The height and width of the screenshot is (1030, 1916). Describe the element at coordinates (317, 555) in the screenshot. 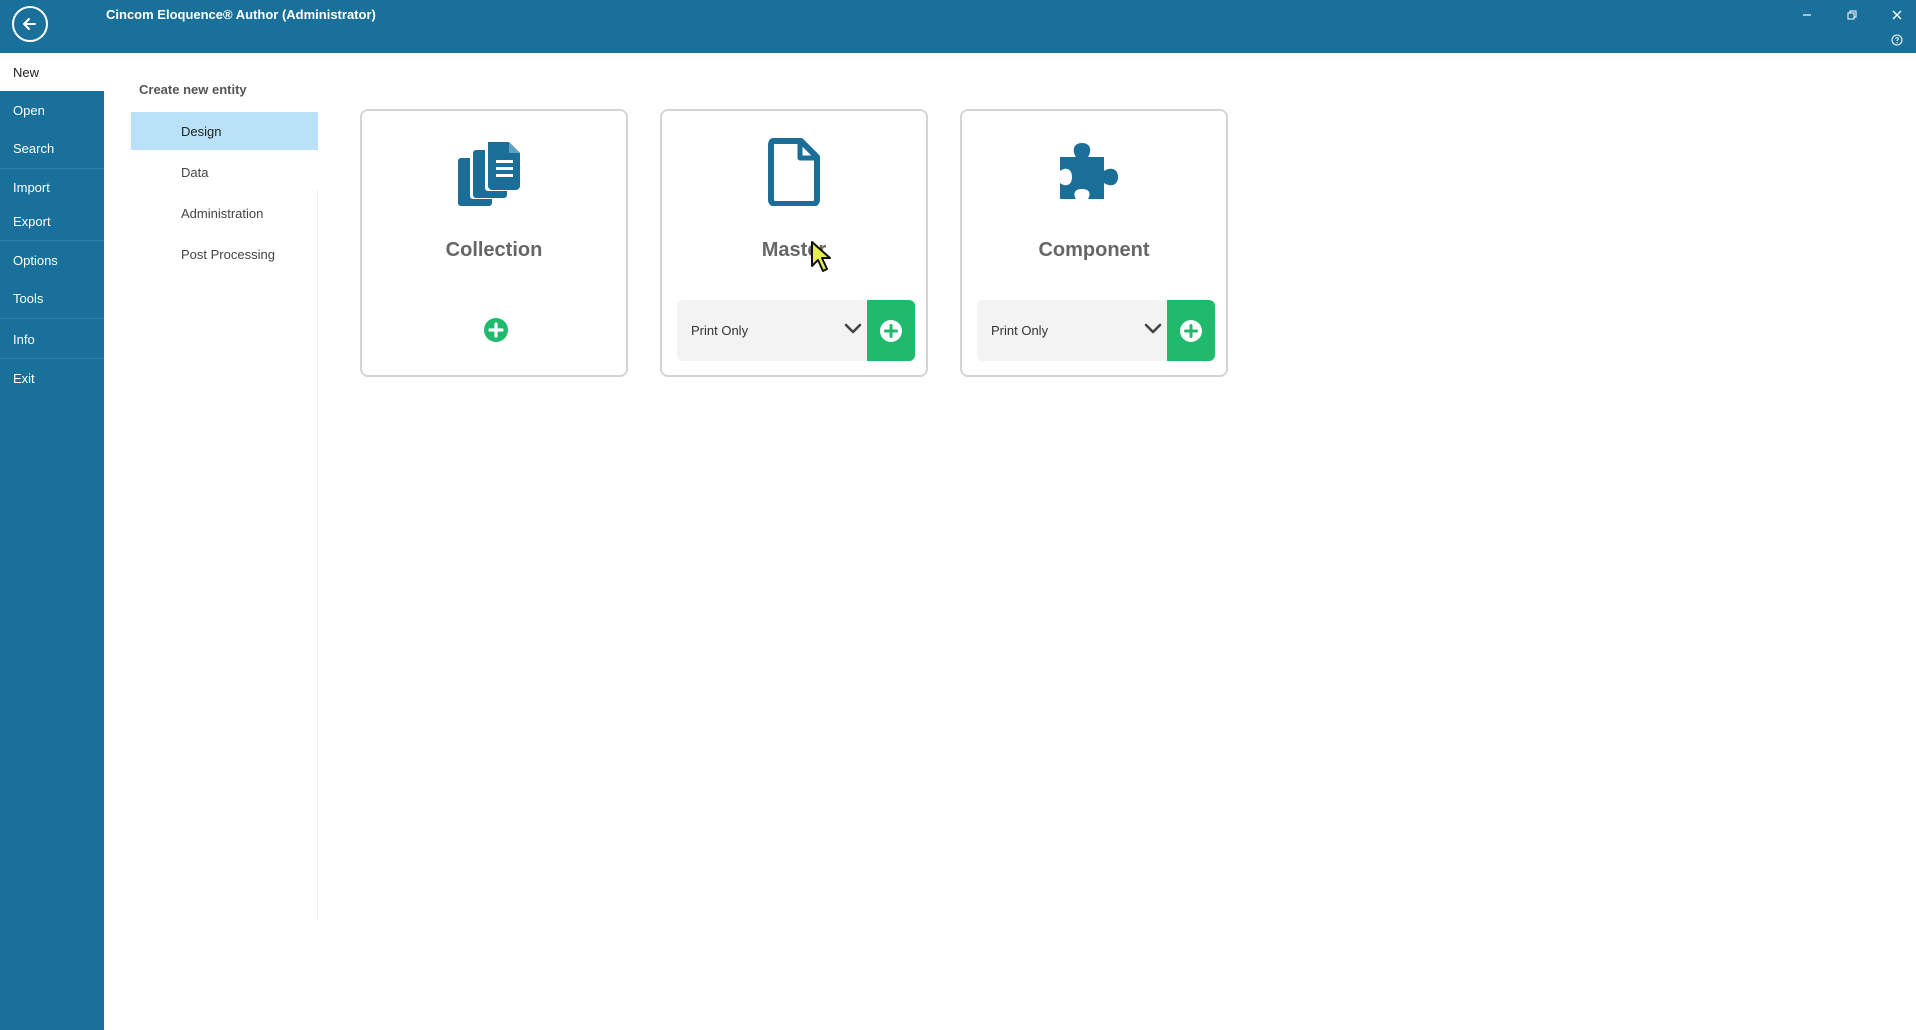

I see `pane-divider` at that location.